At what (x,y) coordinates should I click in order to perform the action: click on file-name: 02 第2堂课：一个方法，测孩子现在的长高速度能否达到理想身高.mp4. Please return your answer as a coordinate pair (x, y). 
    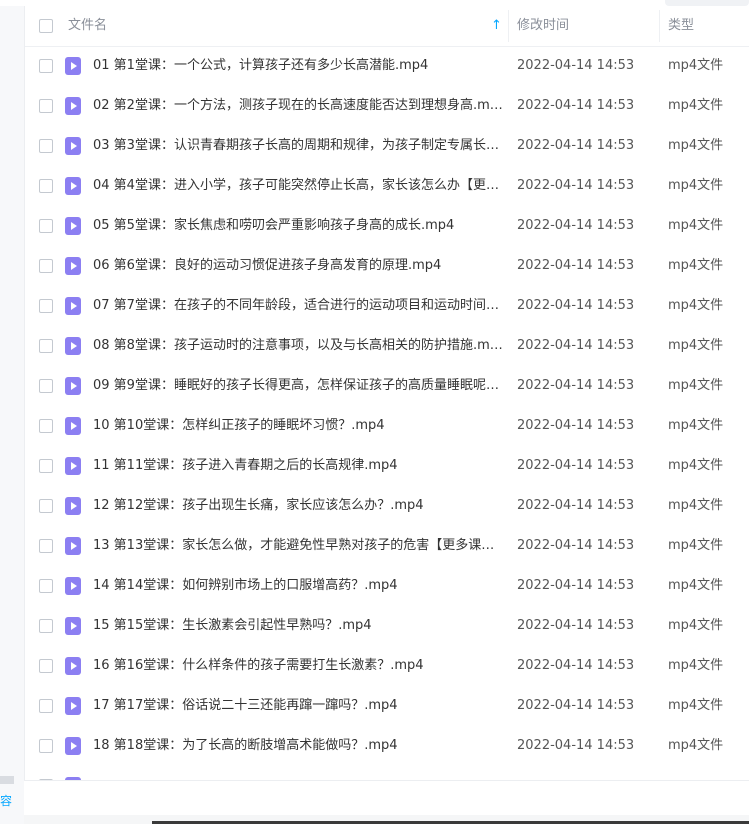
    Looking at the image, I should click on (298, 106).